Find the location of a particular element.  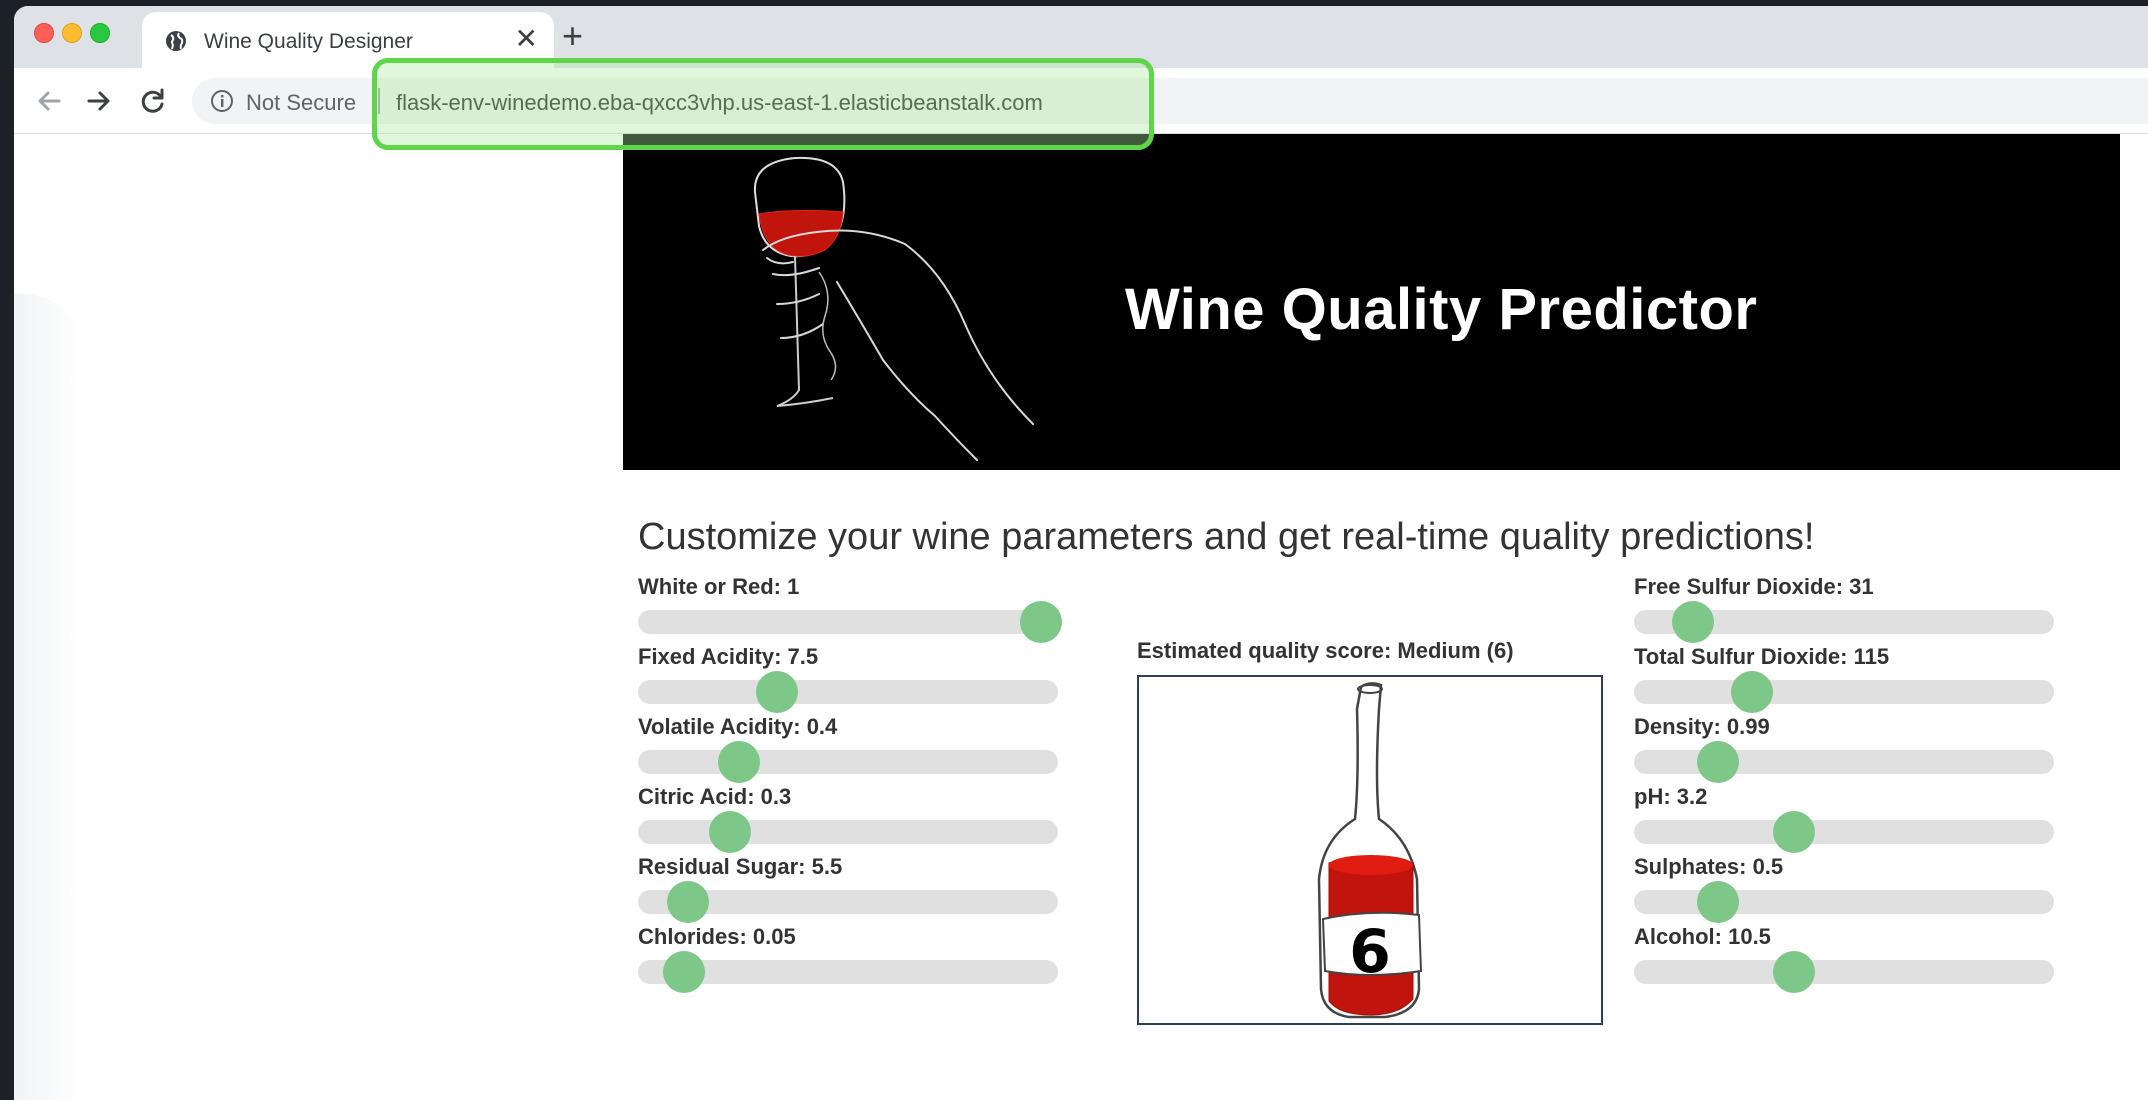

tab-title: Wine Quality Designer is located at coordinates (308, 41).